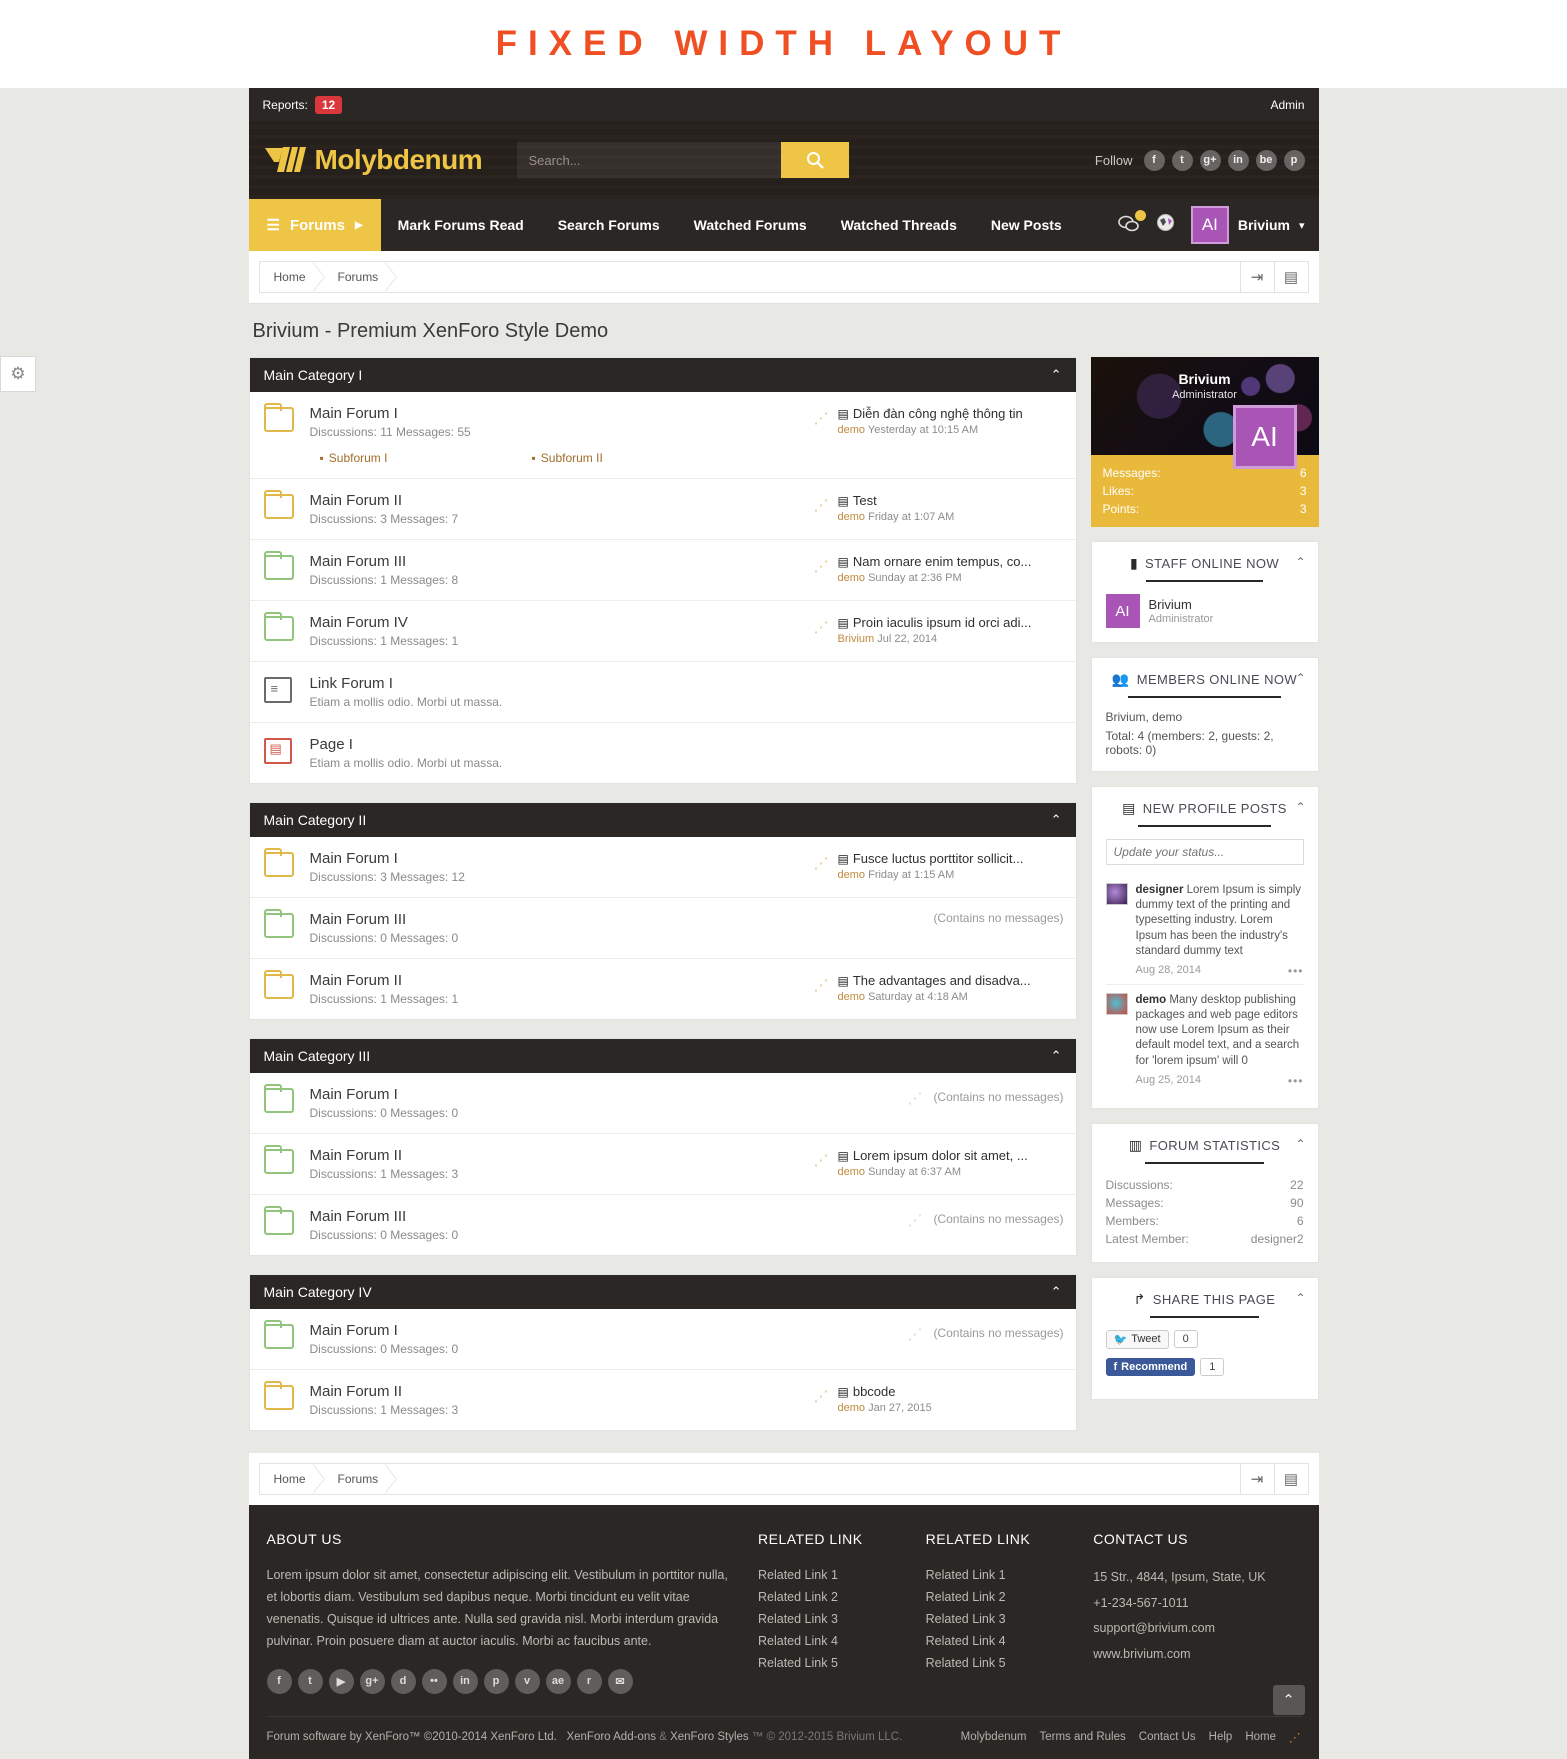 The image size is (1567, 1759). I want to click on alerts-globe-icon, so click(1165, 225).